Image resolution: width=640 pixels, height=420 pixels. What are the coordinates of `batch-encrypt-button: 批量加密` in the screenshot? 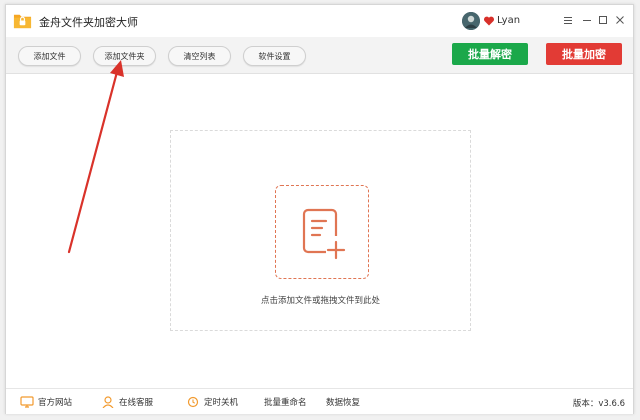 It's located at (584, 54).